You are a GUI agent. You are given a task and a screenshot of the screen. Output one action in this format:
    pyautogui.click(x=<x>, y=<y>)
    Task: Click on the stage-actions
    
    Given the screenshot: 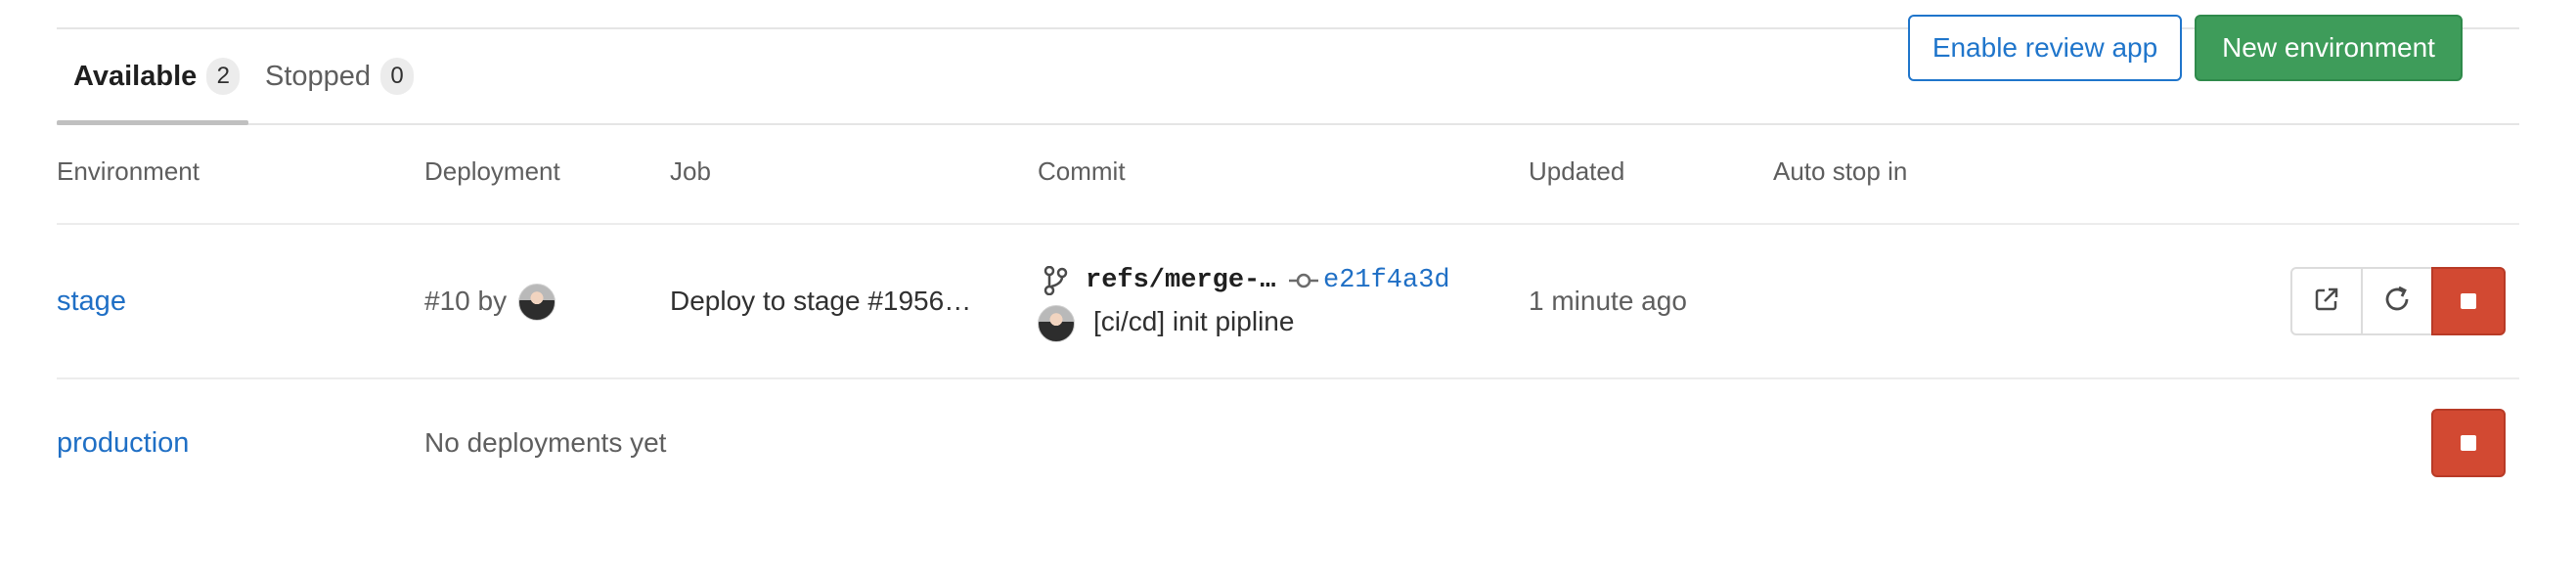 What is the action you would take?
    pyautogui.click(x=2398, y=301)
    